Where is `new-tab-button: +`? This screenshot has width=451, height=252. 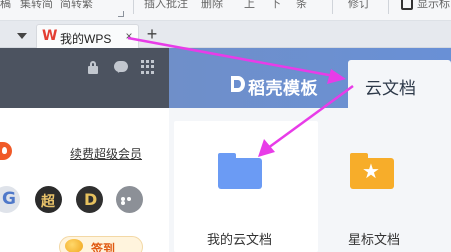 new-tab-button: + is located at coordinates (152, 34).